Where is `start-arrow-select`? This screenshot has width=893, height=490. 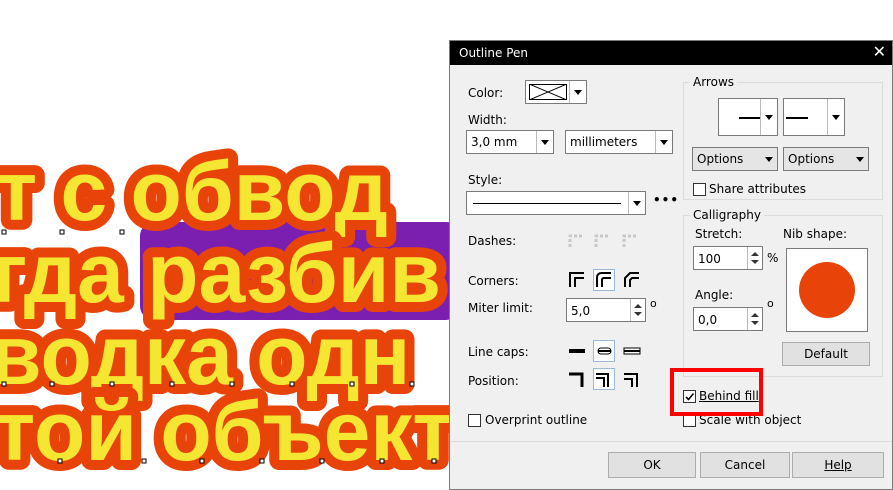
start-arrow-select is located at coordinates (748, 117).